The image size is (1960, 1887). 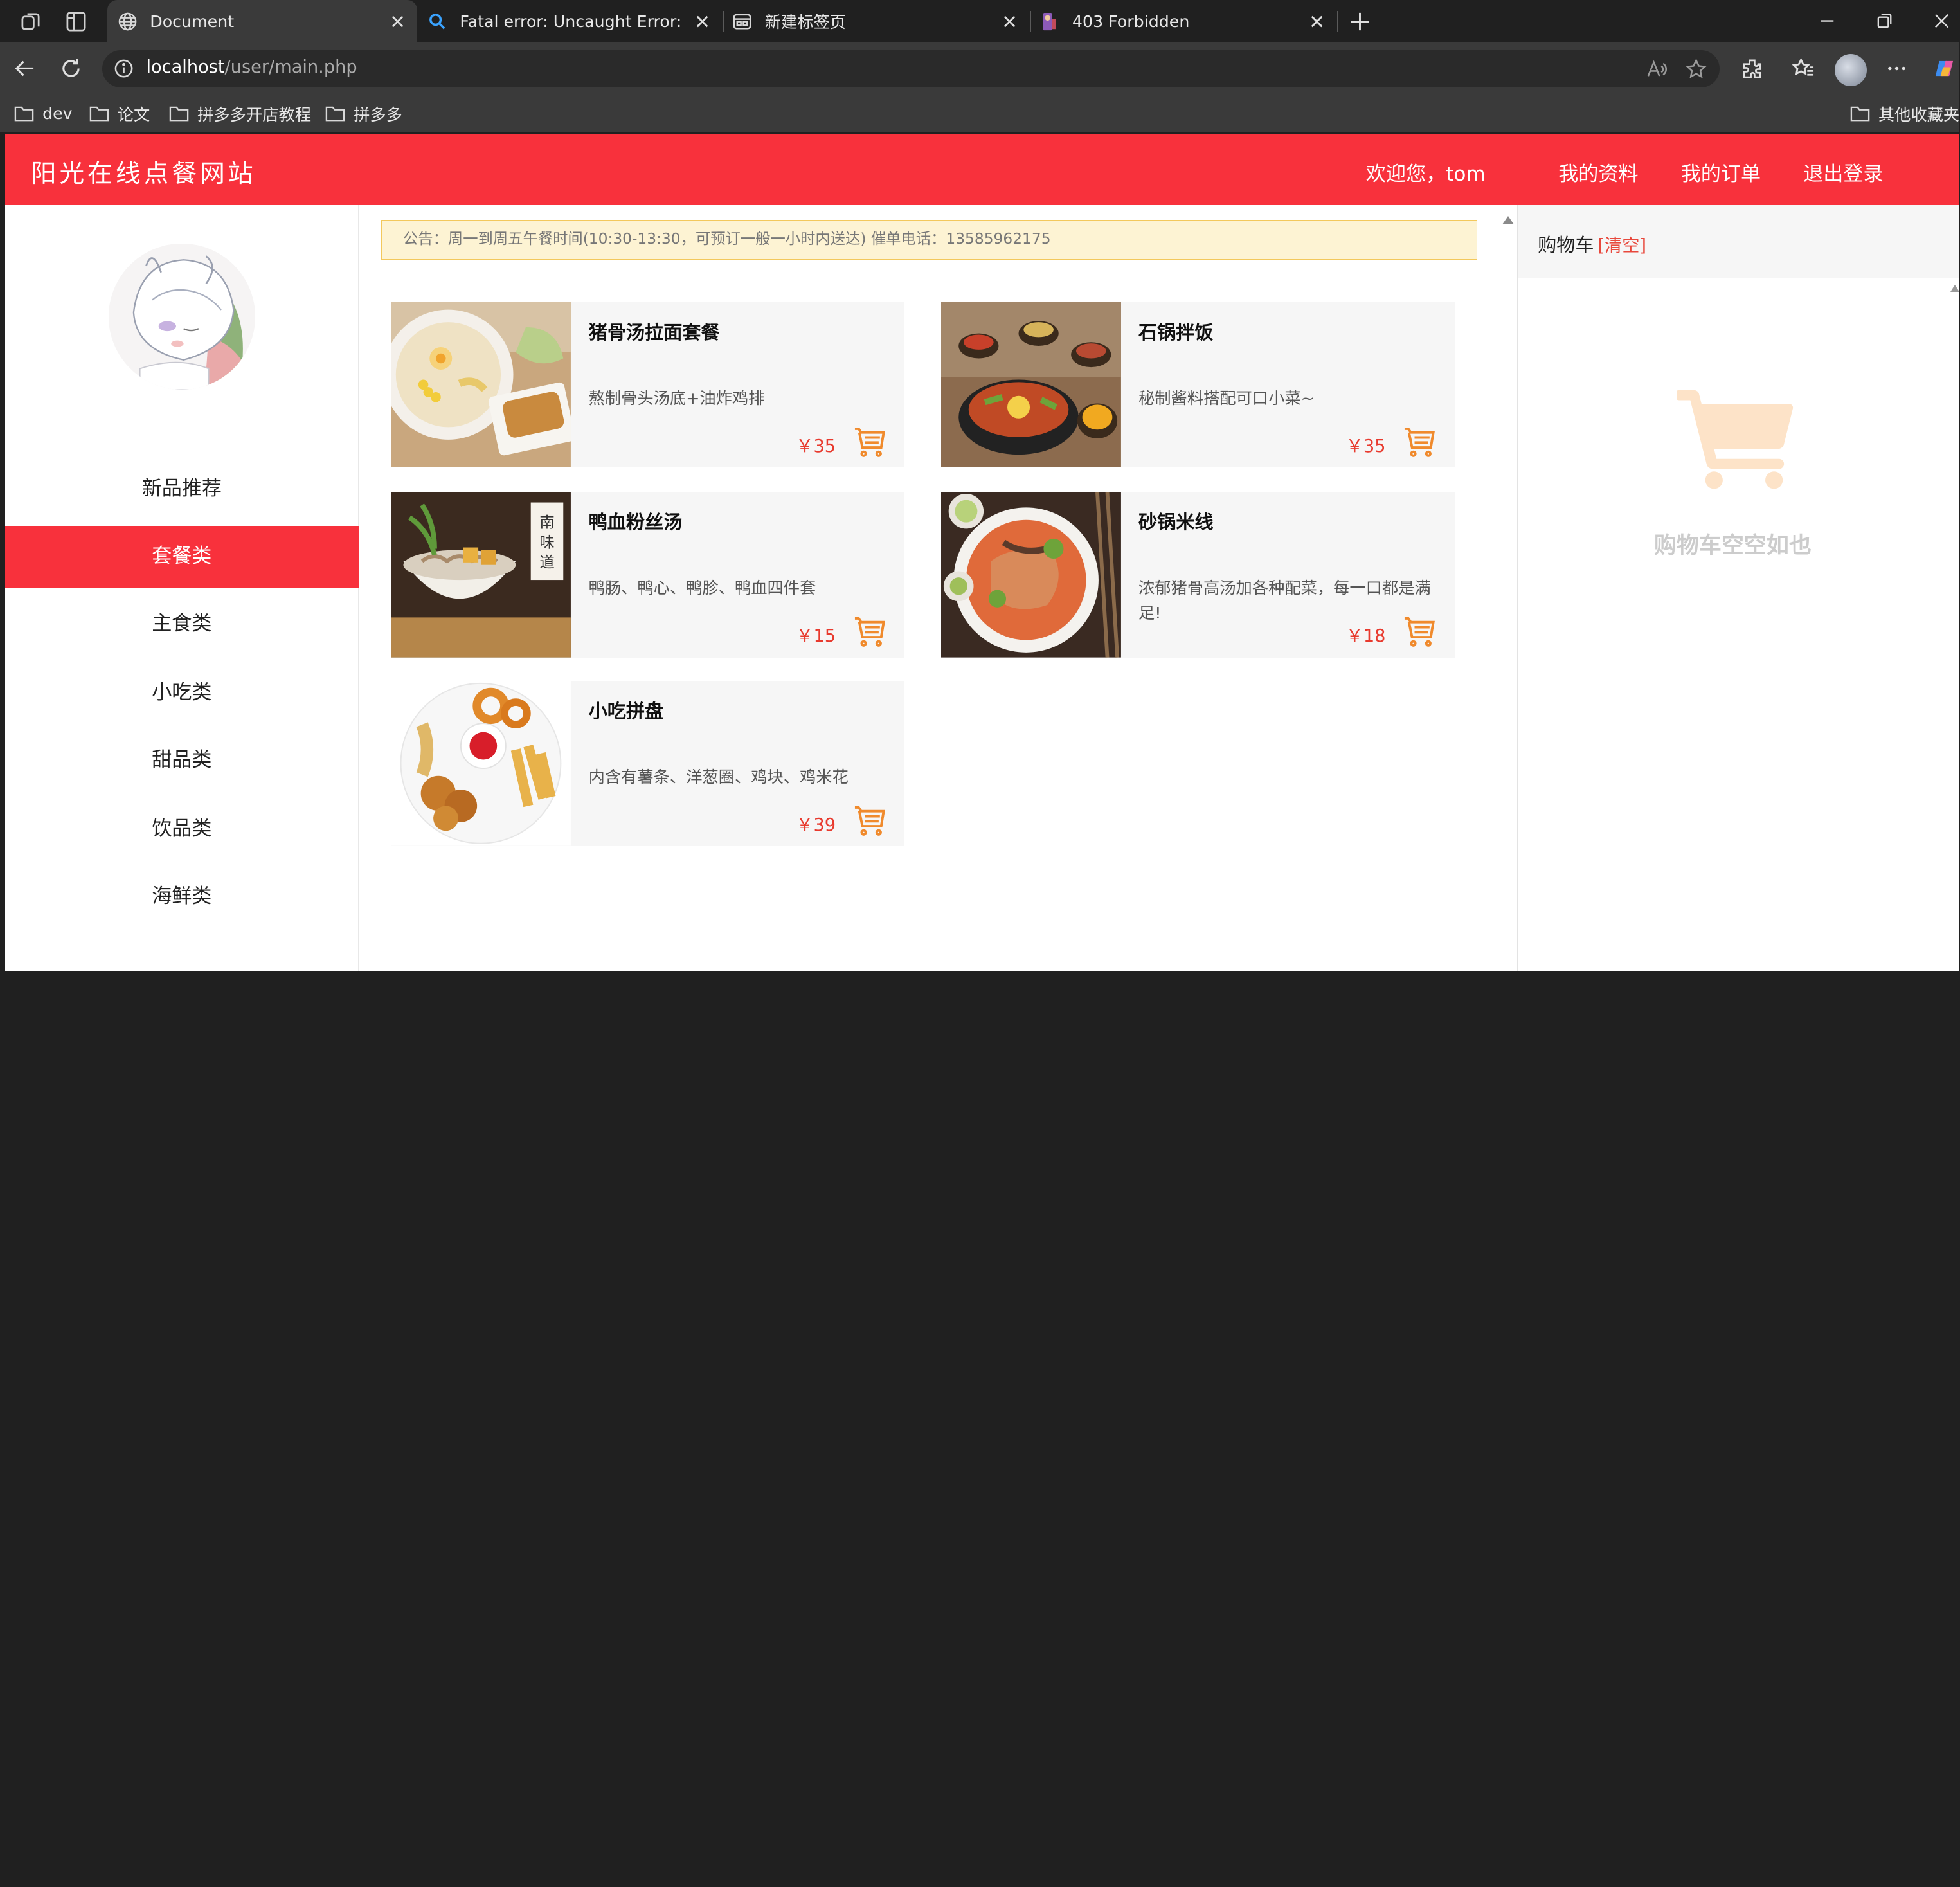 I want to click on svg-text: 南, so click(x=547, y=522).